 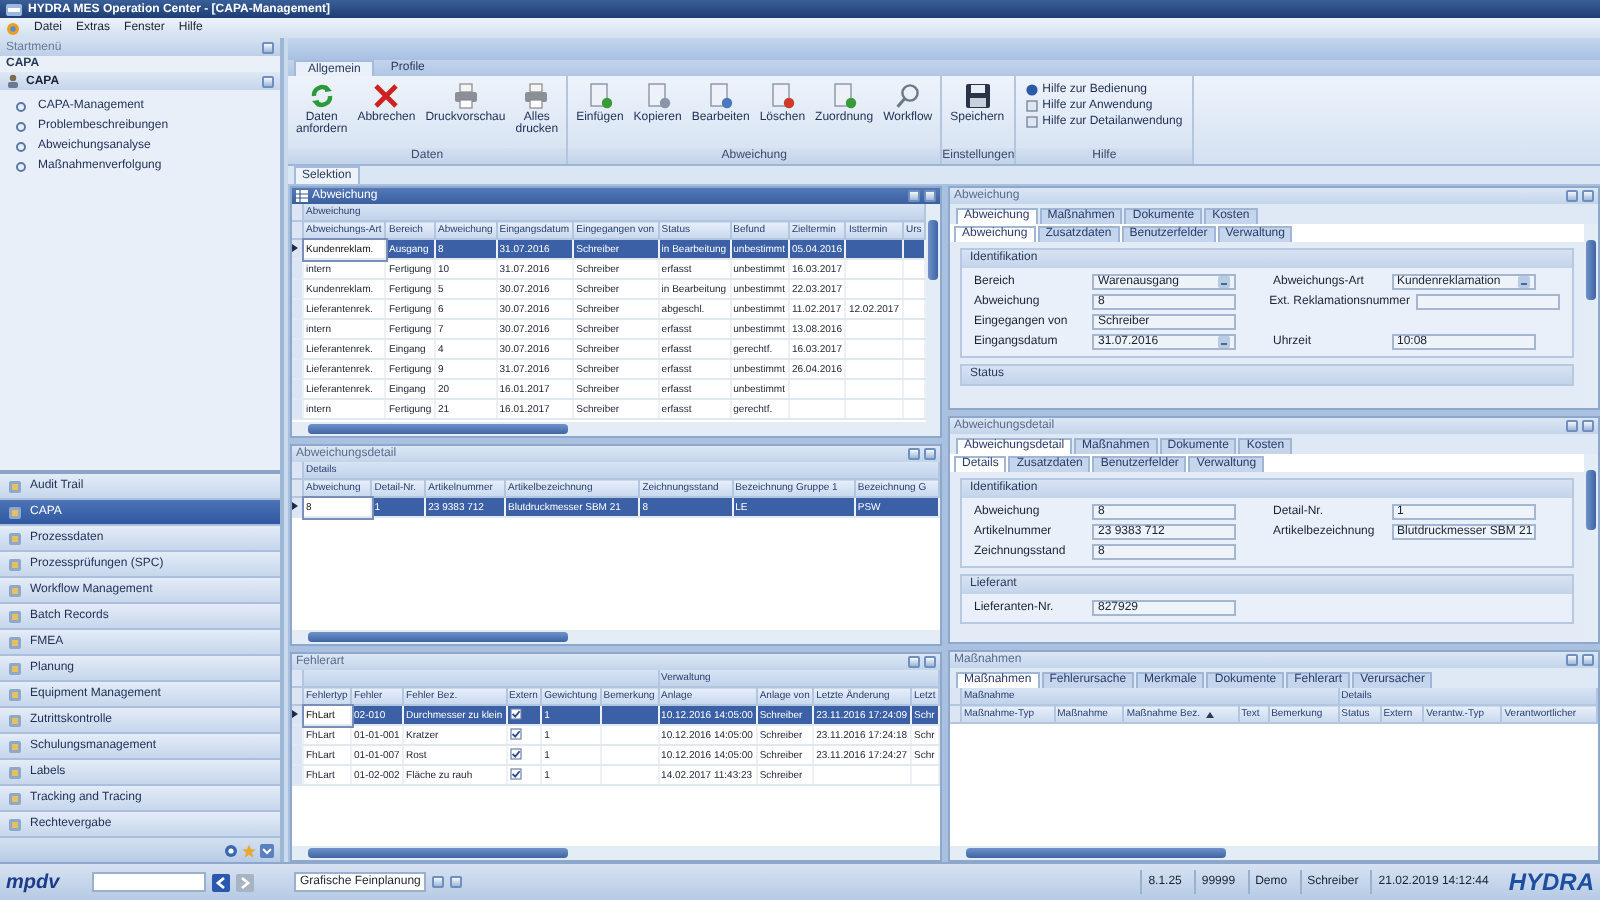 I want to click on star-icon, so click(x=249, y=850).